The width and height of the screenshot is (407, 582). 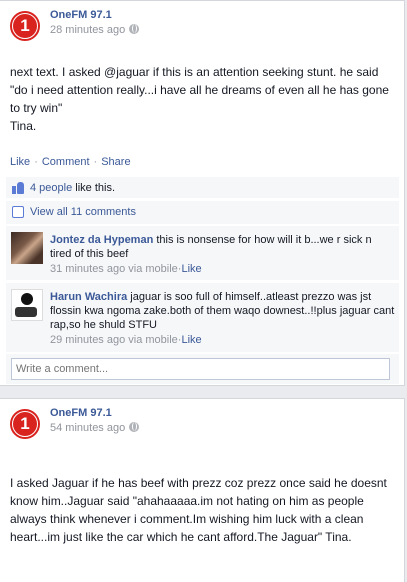 I want to click on likes-text: 4 people like this., so click(x=72, y=188).